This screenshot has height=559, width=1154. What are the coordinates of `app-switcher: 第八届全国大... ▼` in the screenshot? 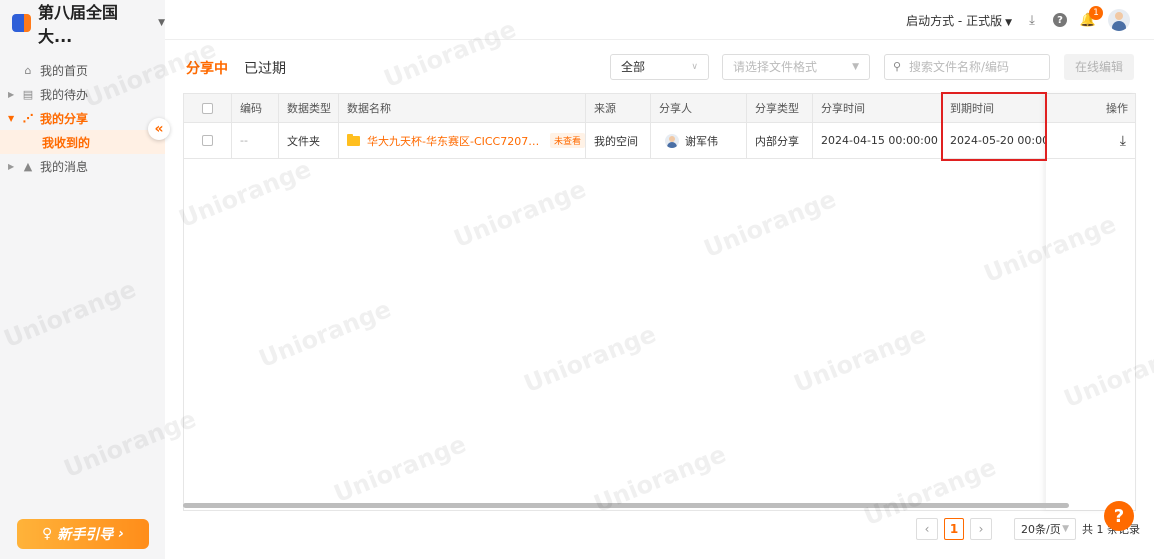 It's located at (88, 24).